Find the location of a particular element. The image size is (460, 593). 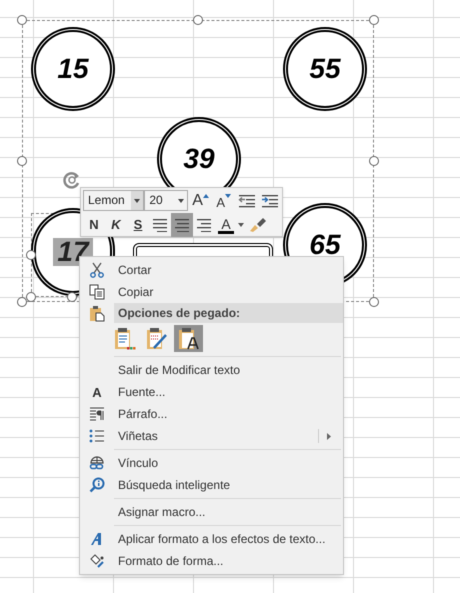

paste-keep-icon is located at coordinates (125, 338).